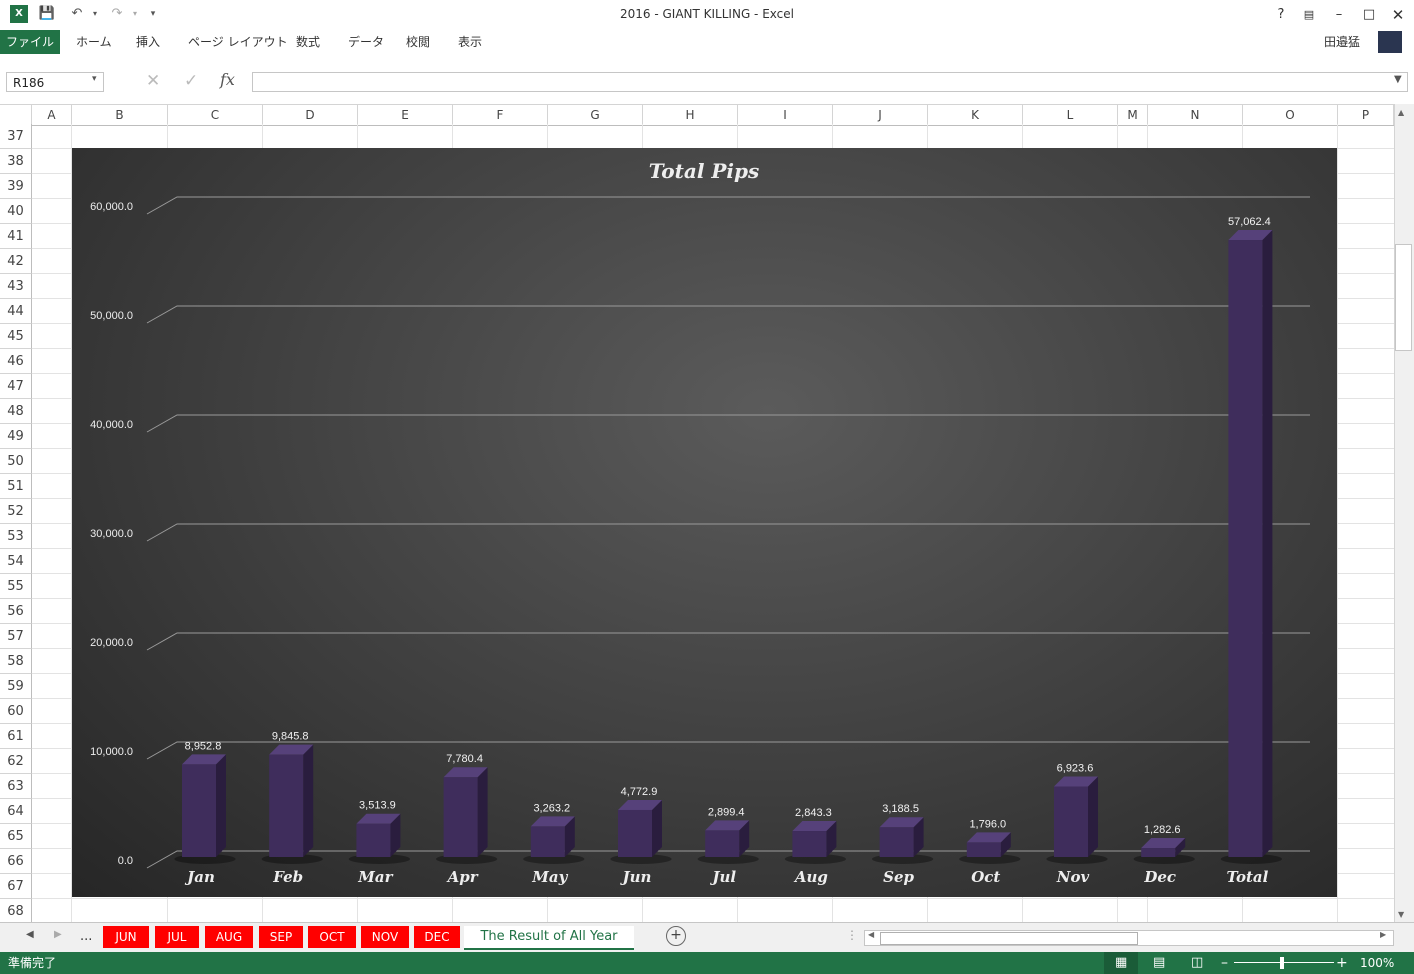 This screenshot has height=974, width=1414. I want to click on page-layout-view-icon: ▤, so click(1159, 963).